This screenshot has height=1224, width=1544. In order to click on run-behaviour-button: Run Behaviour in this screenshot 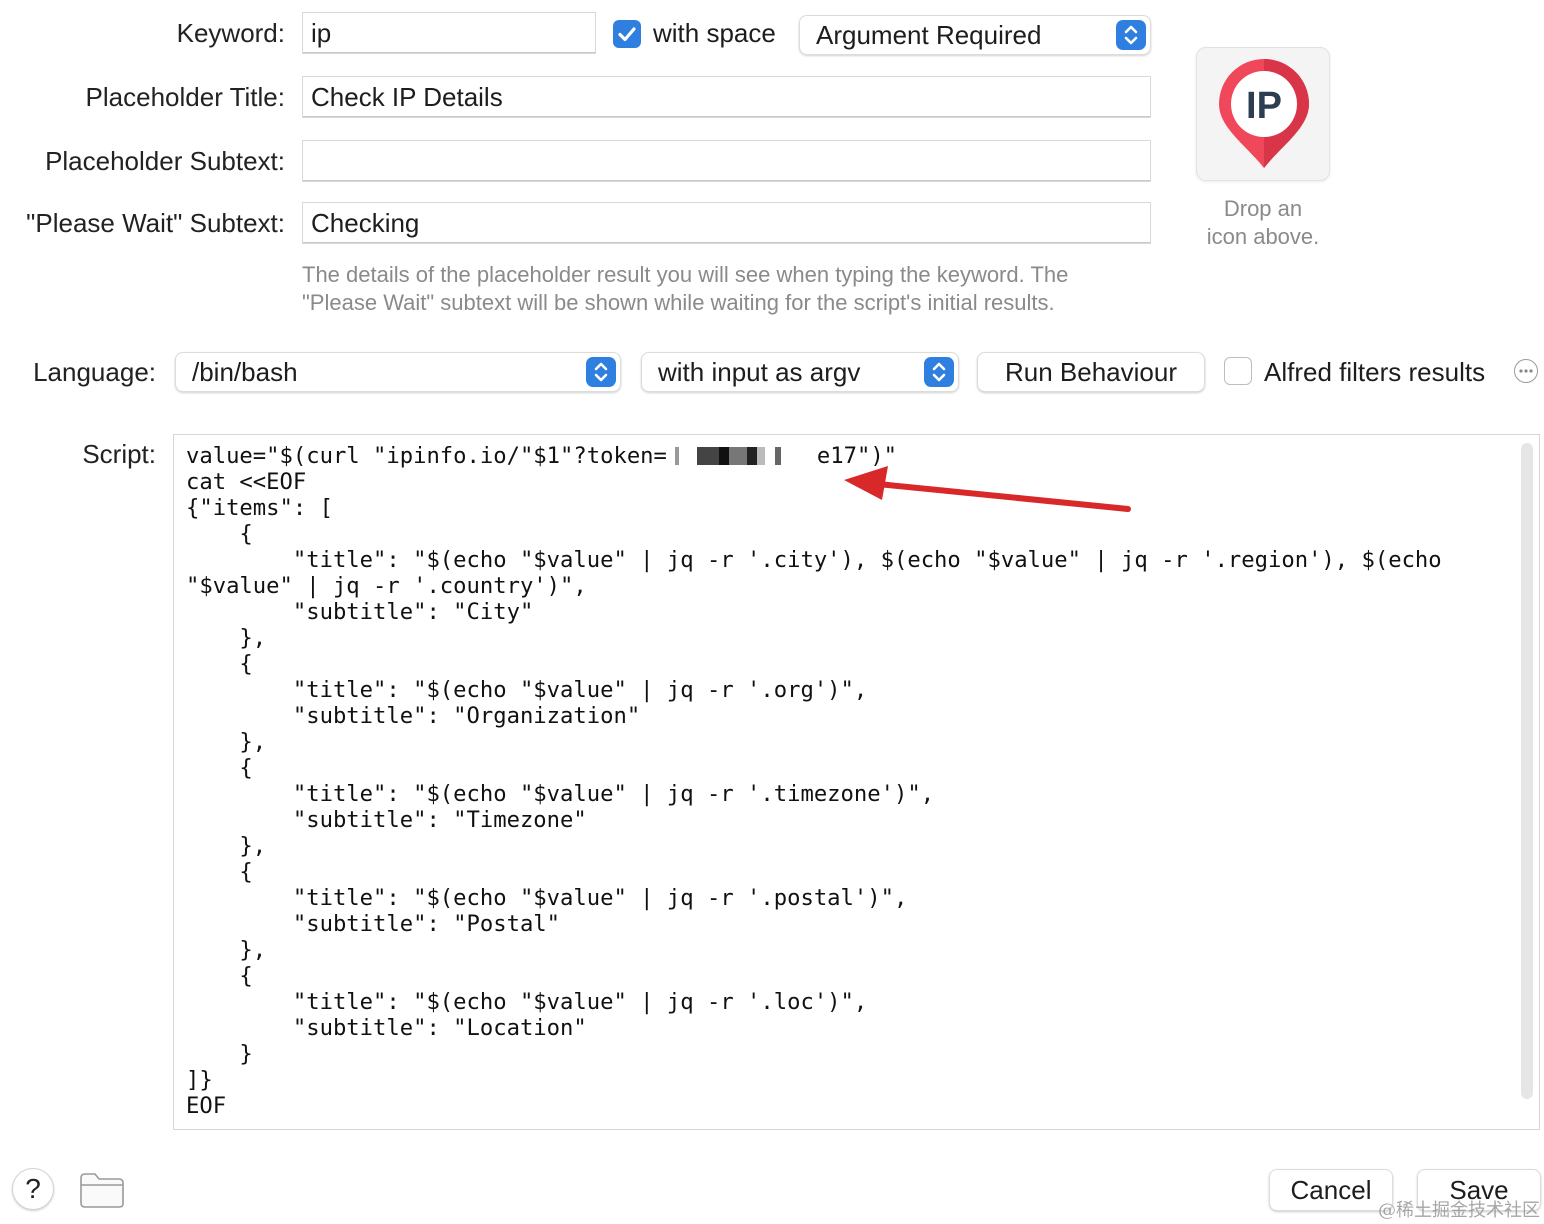, I will do `click(1091, 372)`.